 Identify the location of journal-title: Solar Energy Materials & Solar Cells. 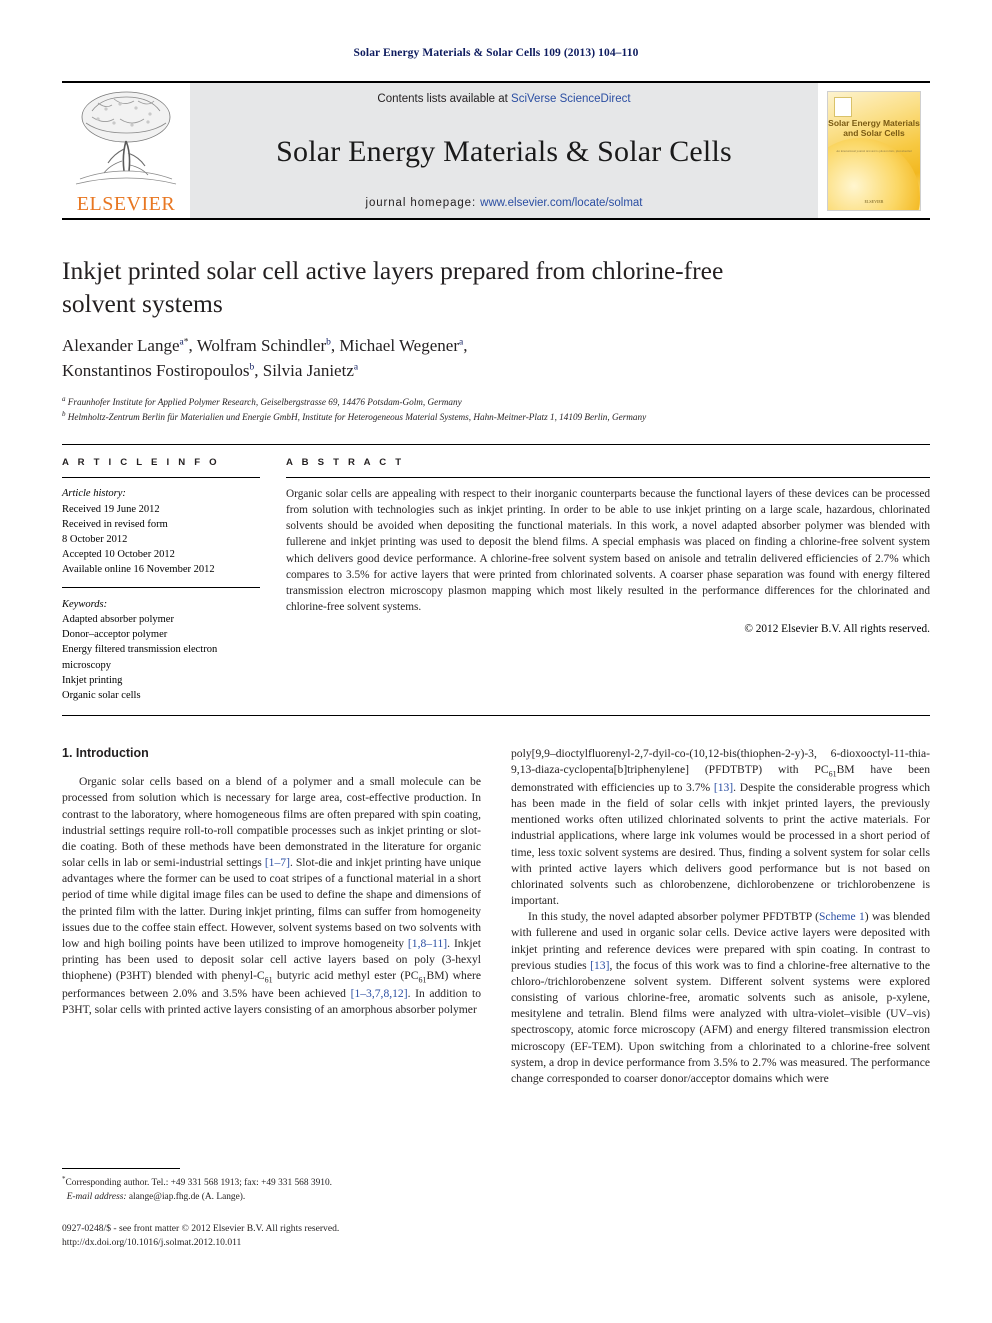
(504, 151).